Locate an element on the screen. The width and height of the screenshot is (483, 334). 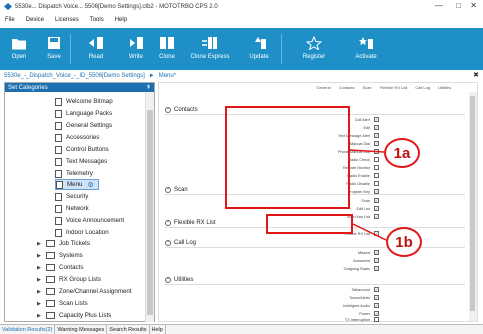
tree-item-welcome-bitmap: Welcome Bitmap is located at coordinates (84, 101).